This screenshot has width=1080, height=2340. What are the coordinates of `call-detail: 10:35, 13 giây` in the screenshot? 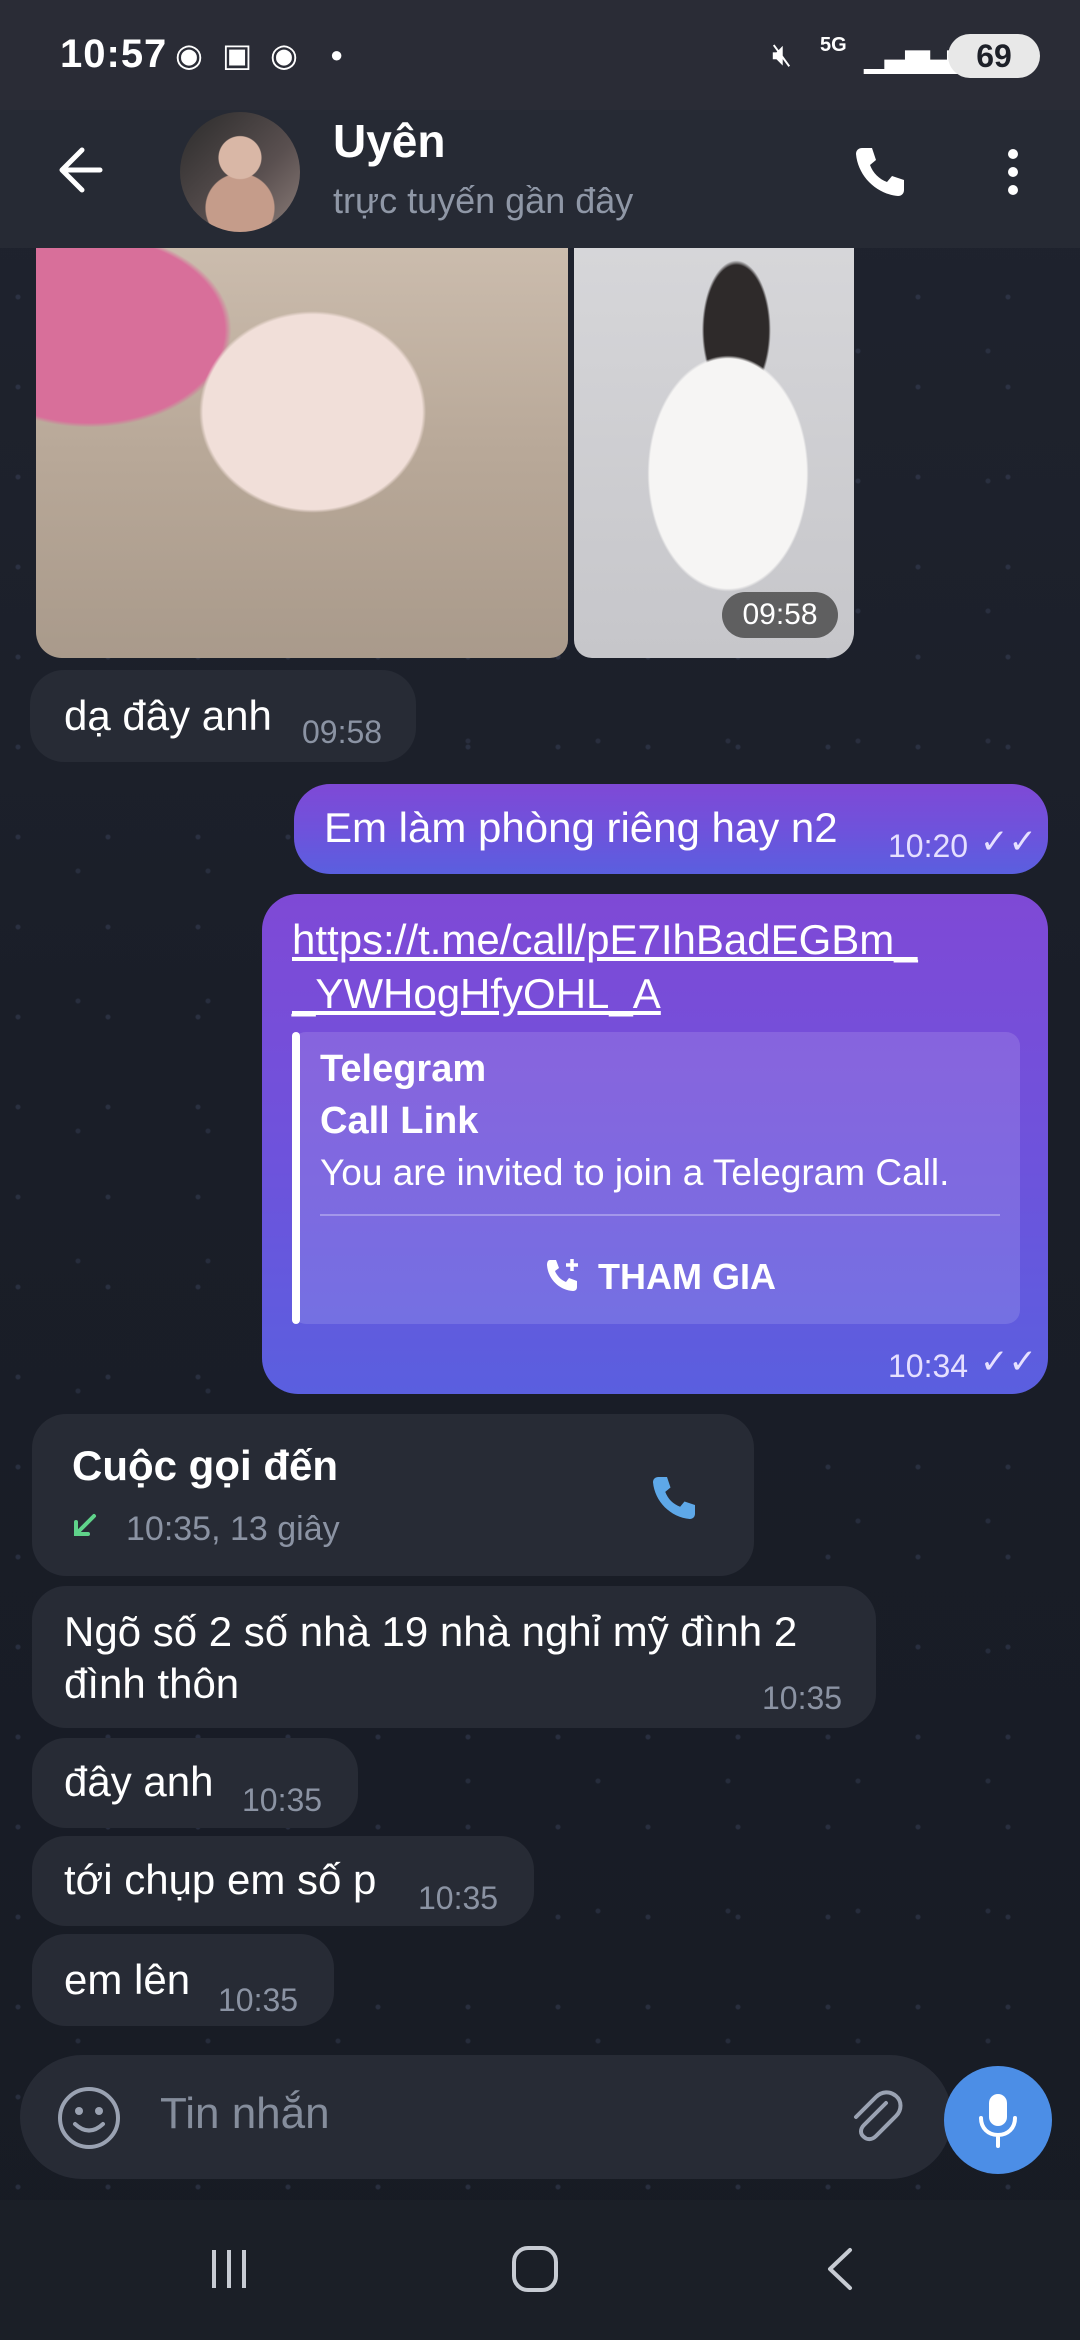 It's located at (233, 1529).